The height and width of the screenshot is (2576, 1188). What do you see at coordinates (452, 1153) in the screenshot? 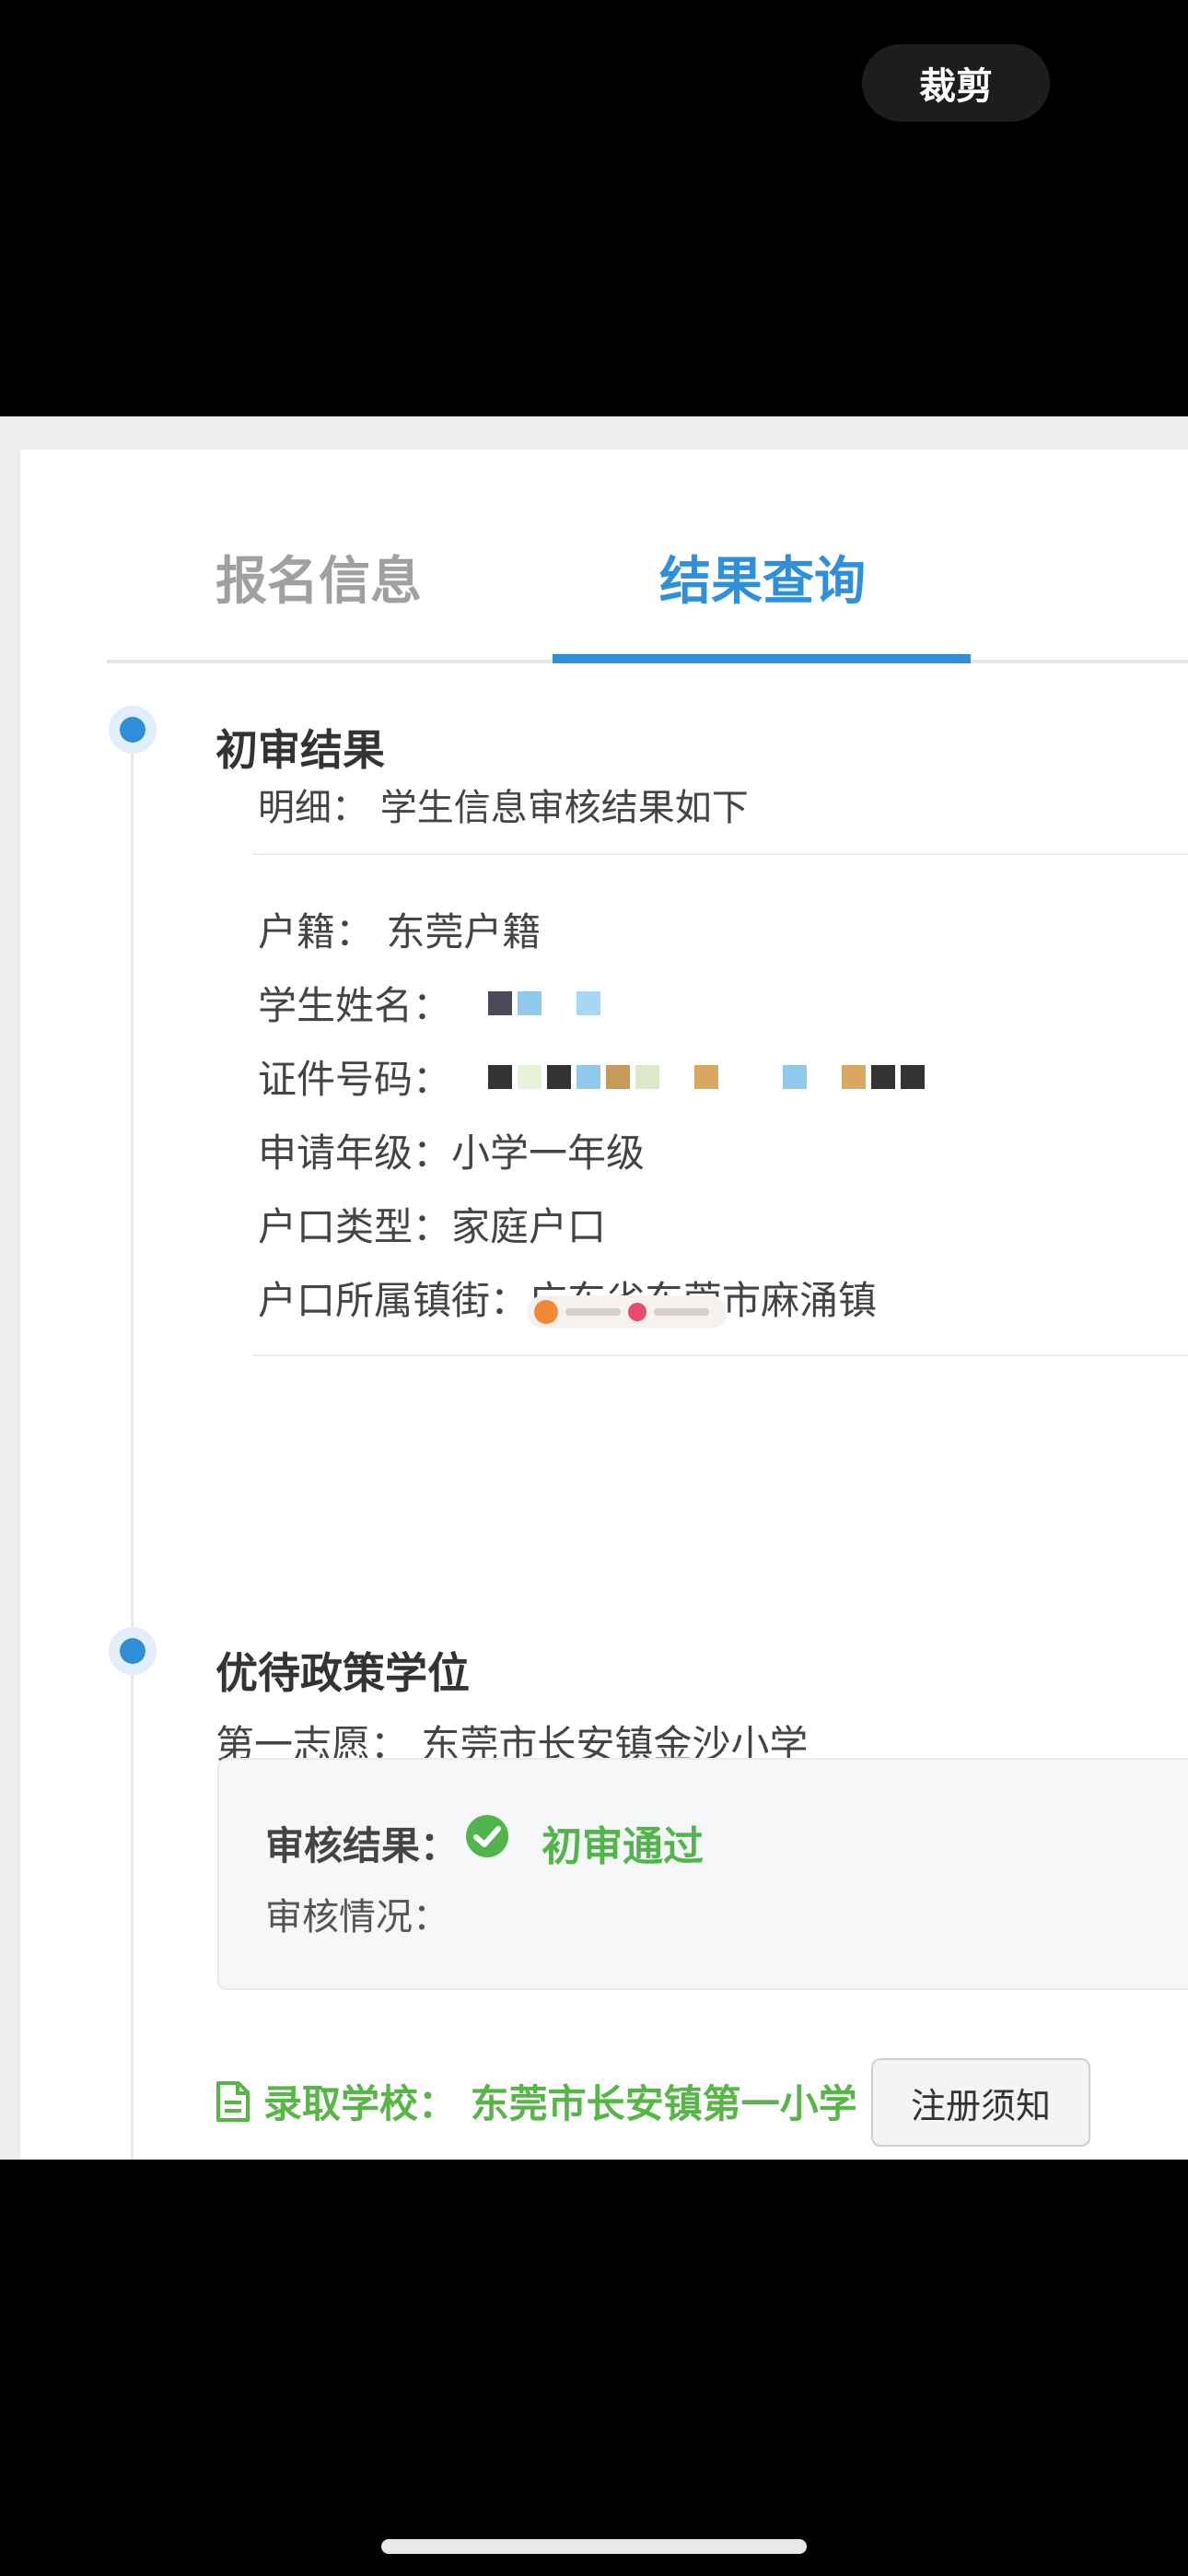
I see `grade-text: 申请年级：小学一年级` at bounding box center [452, 1153].